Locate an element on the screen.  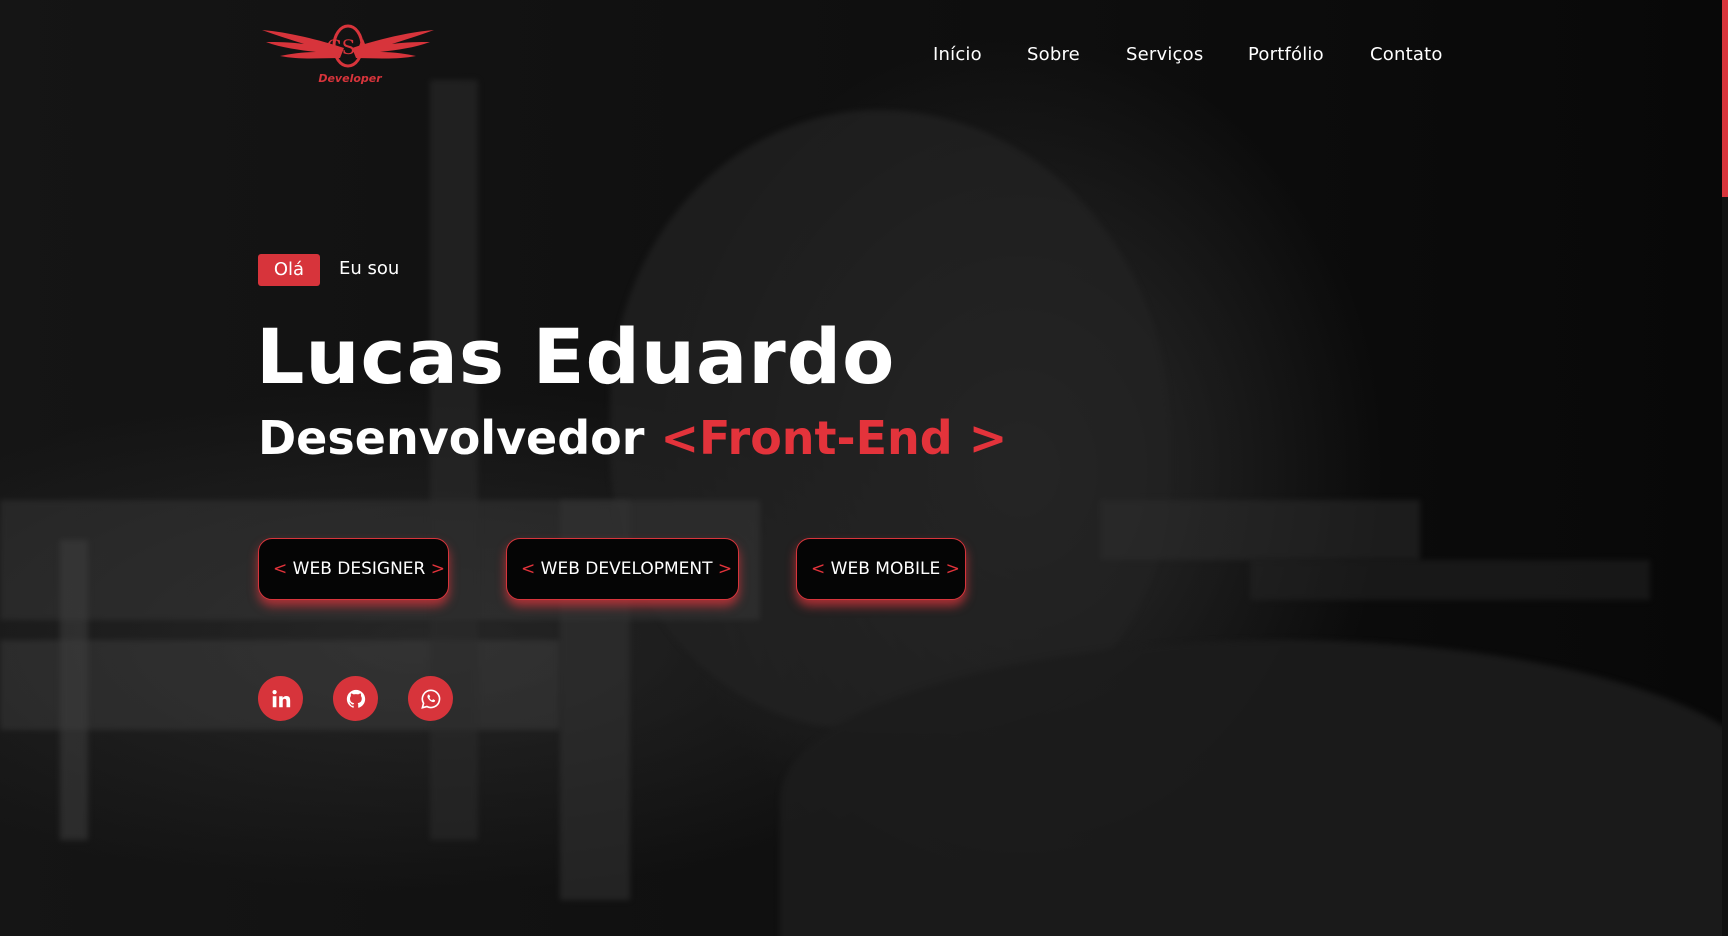
skill-web-designer-button: < WEB DESIGNER > is located at coordinates (353, 569).